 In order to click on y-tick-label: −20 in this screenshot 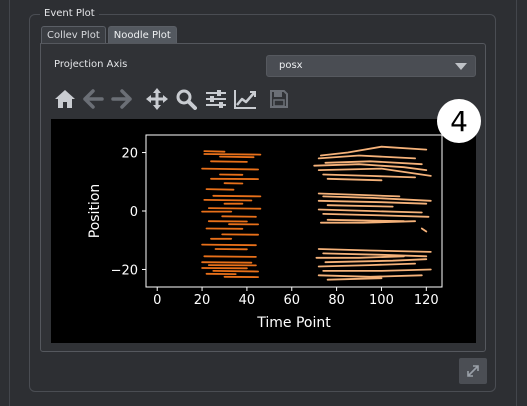, I will do `click(124, 270)`.